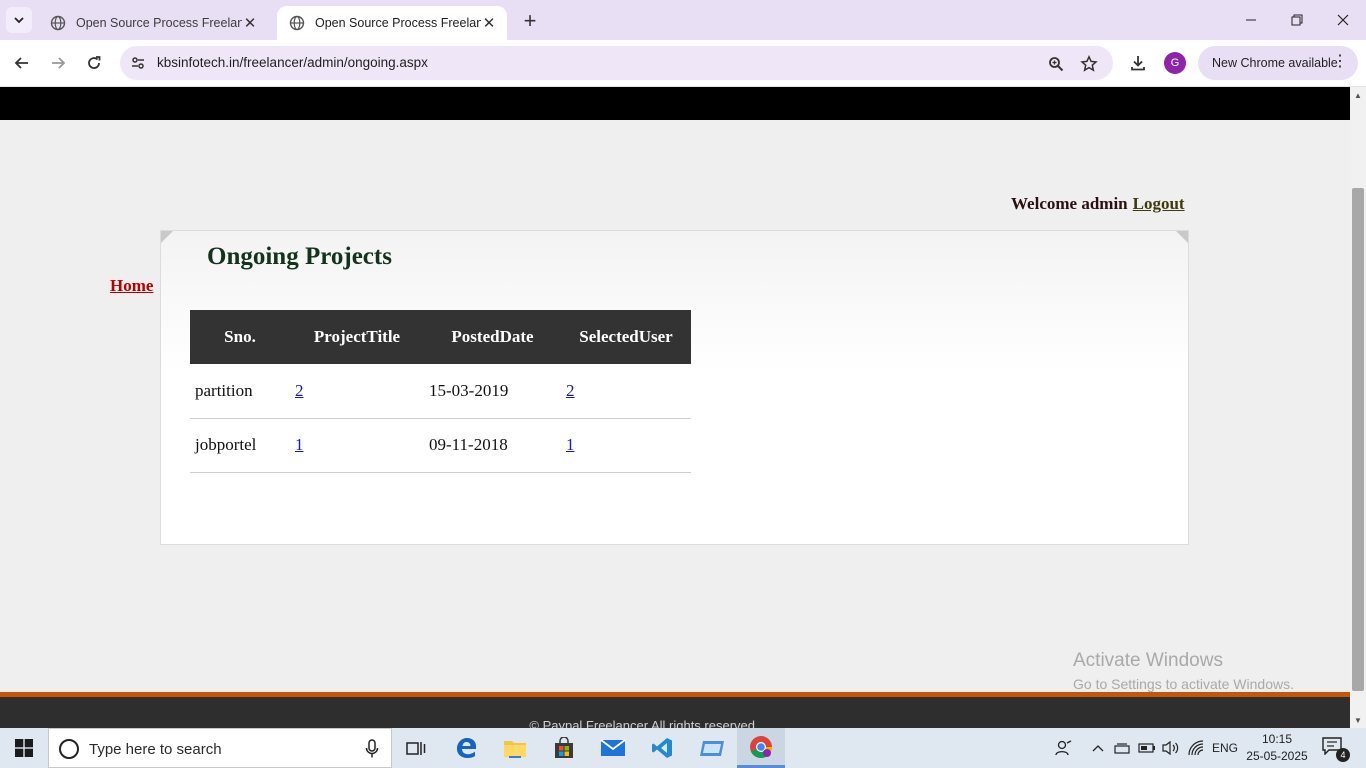 The image size is (1366, 768). What do you see at coordinates (1175, 63) in the screenshot?
I see `profile-avatar: G` at bounding box center [1175, 63].